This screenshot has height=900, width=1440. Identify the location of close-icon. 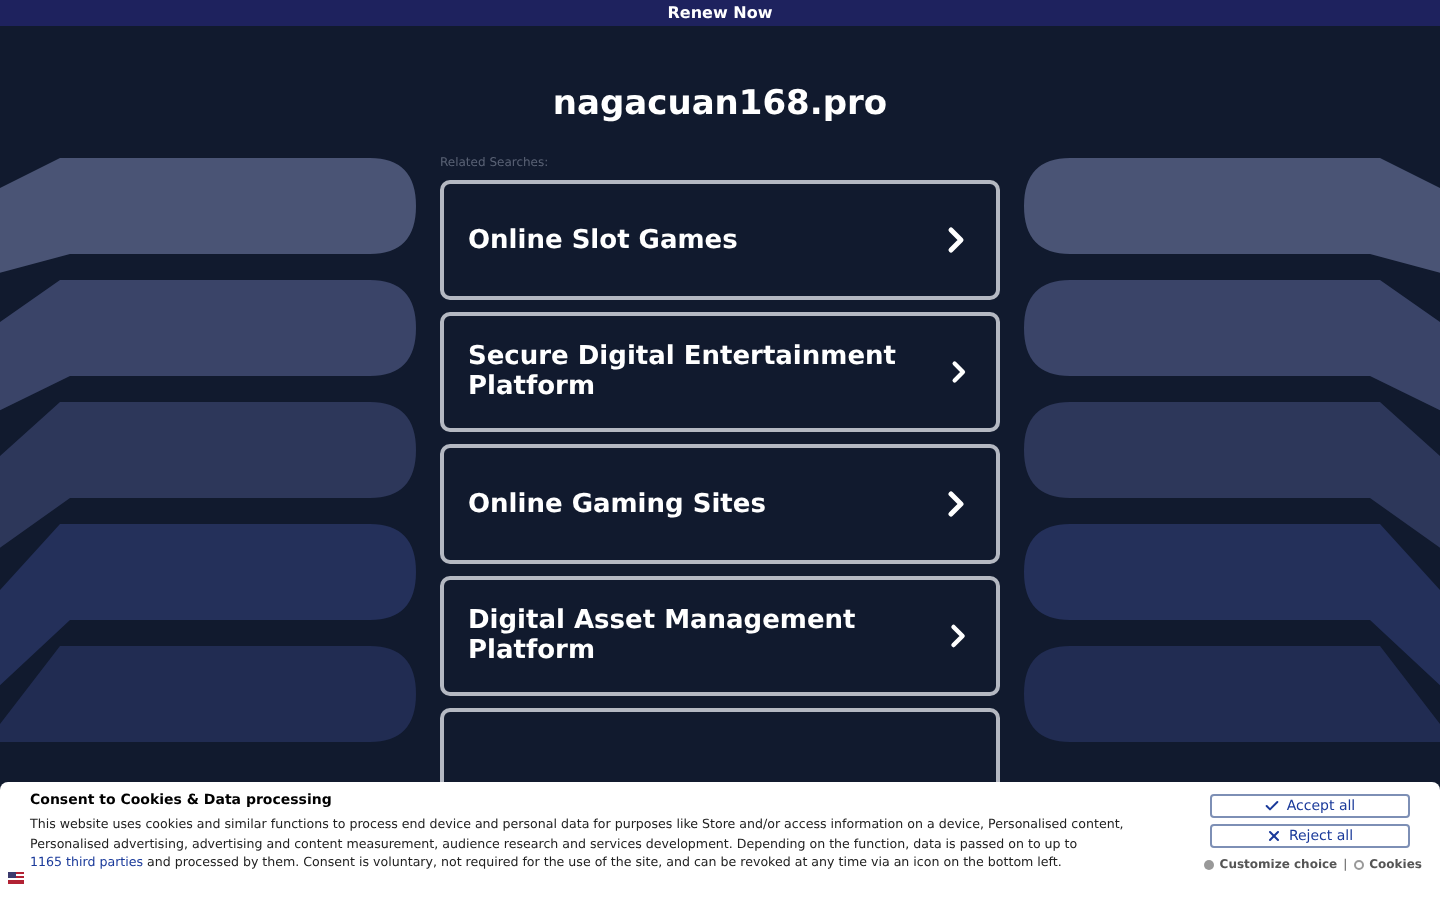
(1274, 836).